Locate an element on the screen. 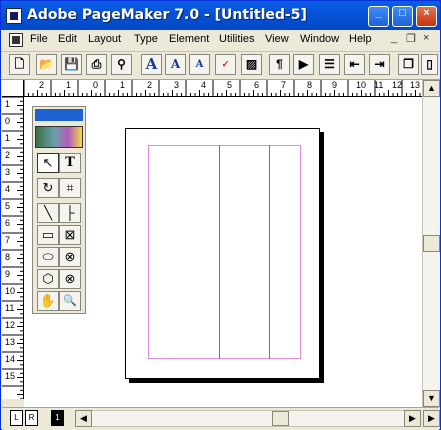  doc-minimize-icon: _ is located at coordinates (394, 38).